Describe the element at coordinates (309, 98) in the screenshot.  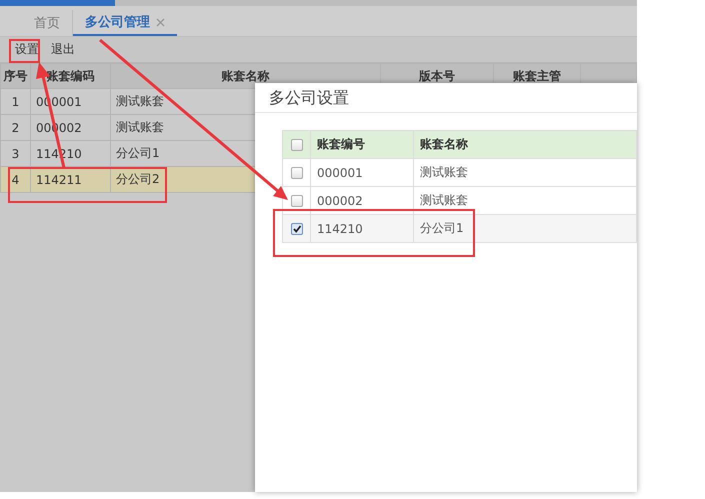
I see `dialog-title: 多公司设置` at that location.